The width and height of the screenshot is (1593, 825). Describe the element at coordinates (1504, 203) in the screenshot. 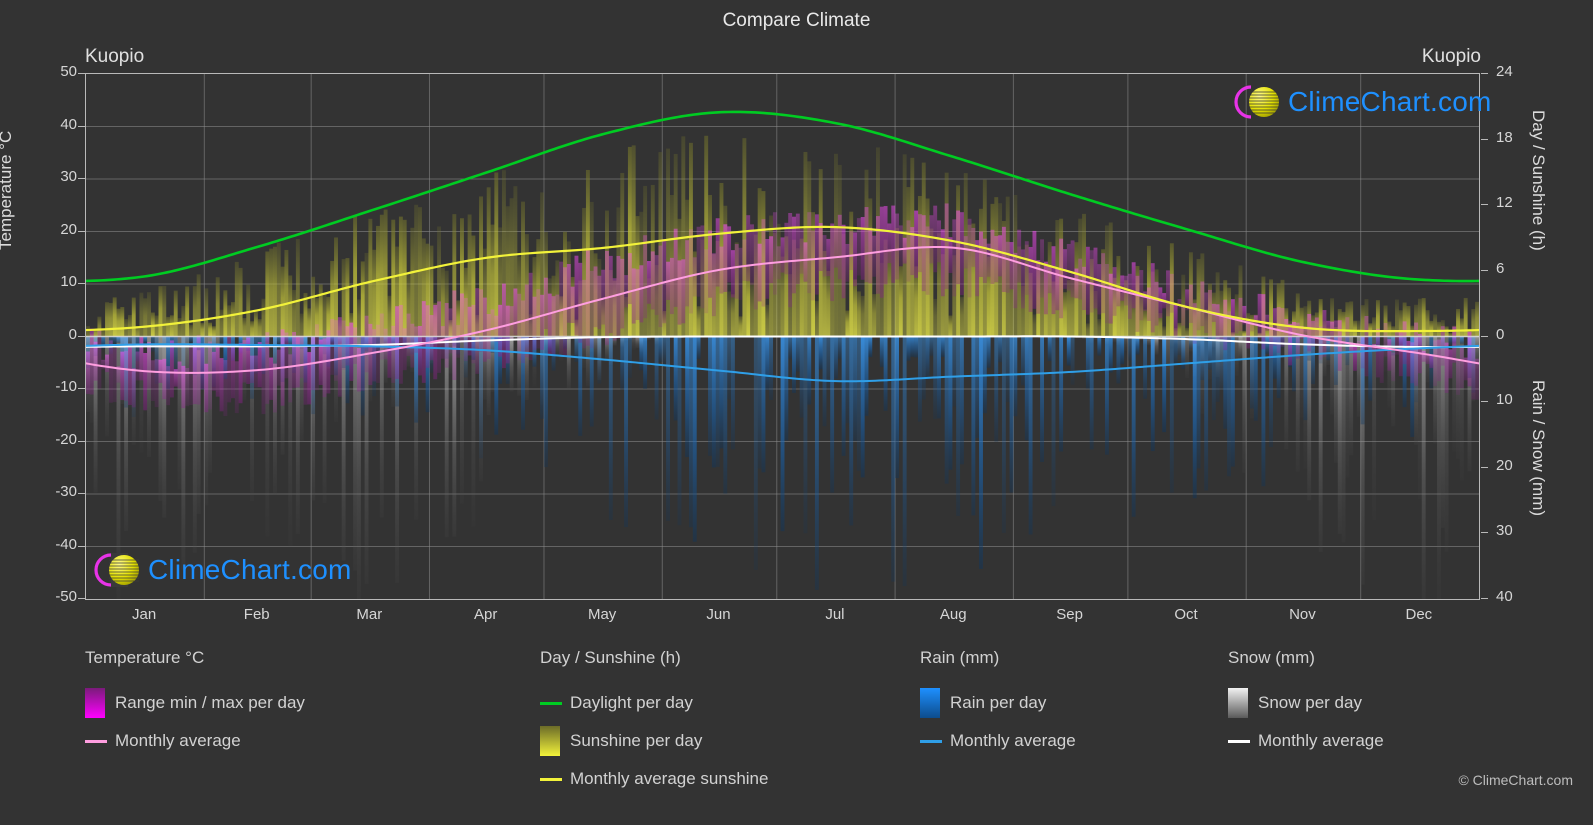

I see `y-axis-right-tick-label: 12` at that location.